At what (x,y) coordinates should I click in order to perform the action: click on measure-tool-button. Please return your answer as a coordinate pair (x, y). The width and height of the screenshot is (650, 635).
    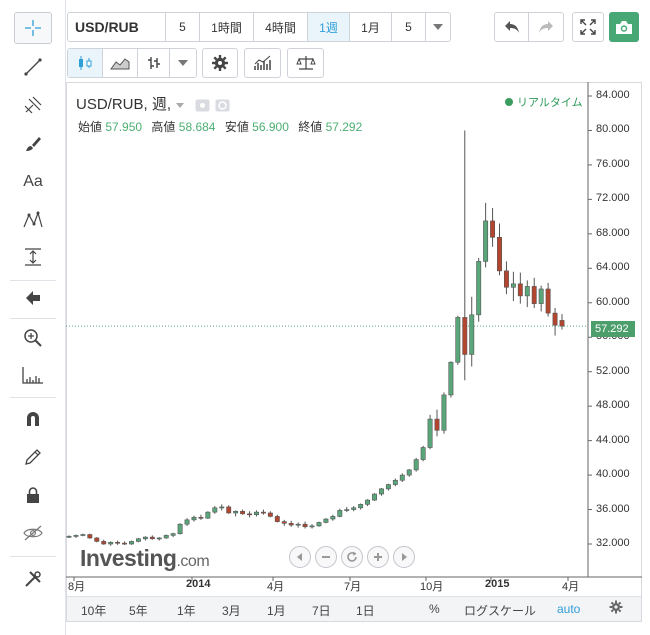
    Looking at the image, I should click on (33, 257).